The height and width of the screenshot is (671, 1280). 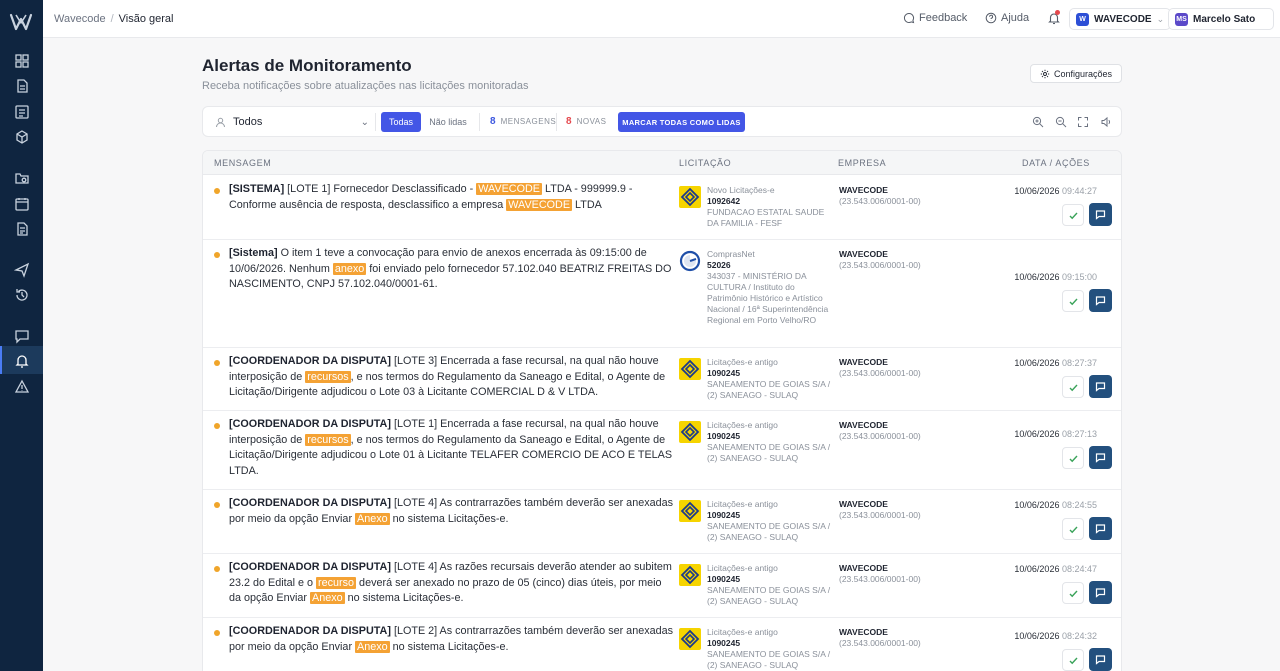 I want to click on settings-label: Configurações, so click(x=1083, y=73).